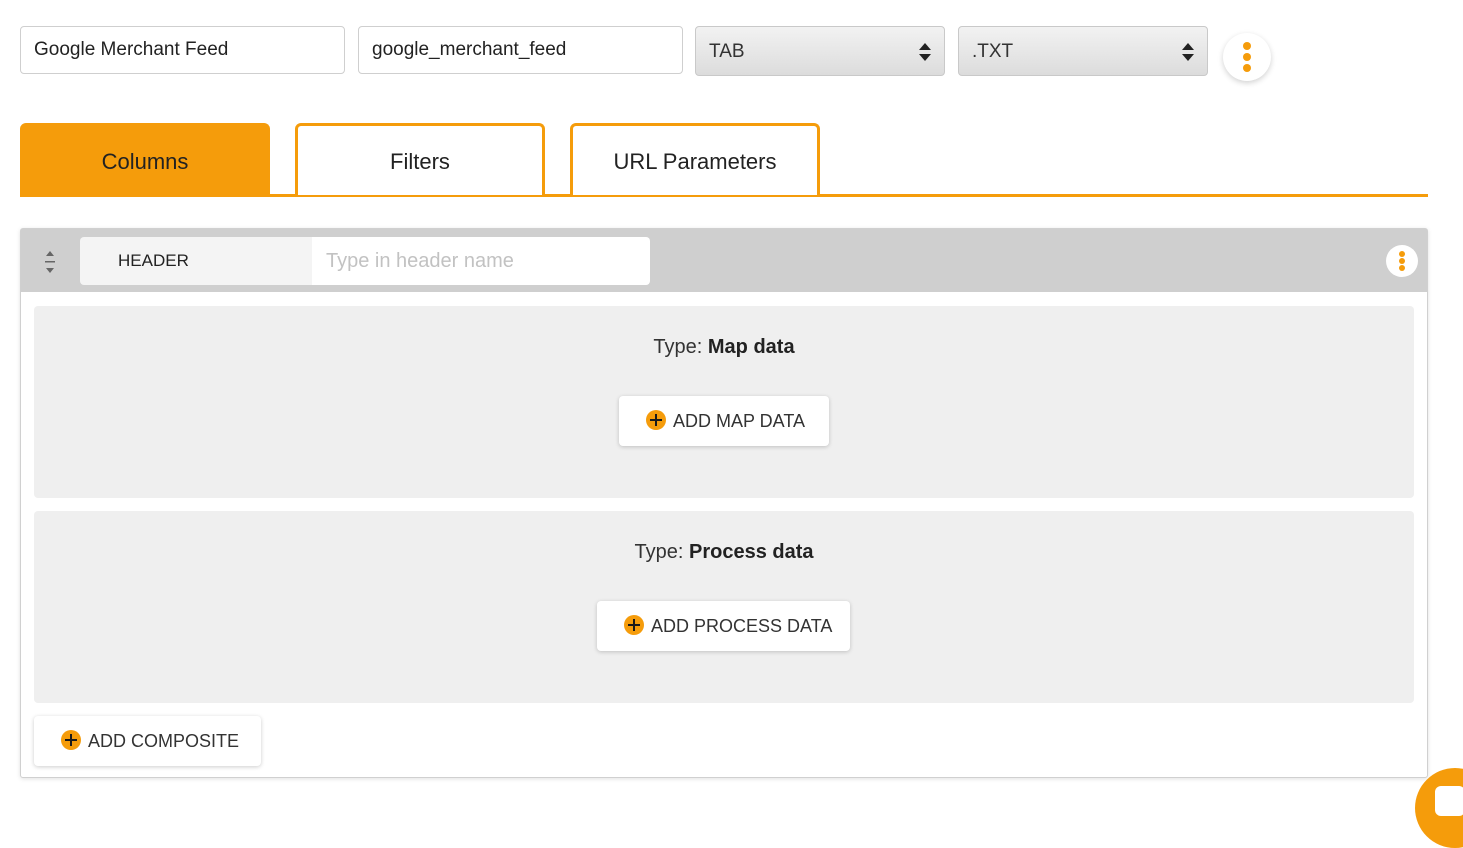  I want to click on delimiter-value: TAB, so click(727, 51).